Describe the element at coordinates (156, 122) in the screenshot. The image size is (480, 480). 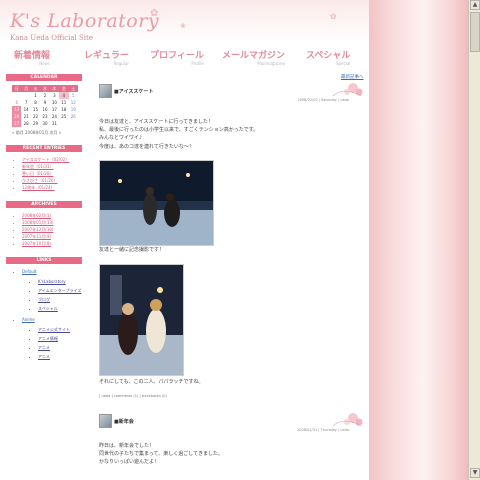
I see `entry-text: 今日は友達と、アイススケートに行ってきました！` at that location.